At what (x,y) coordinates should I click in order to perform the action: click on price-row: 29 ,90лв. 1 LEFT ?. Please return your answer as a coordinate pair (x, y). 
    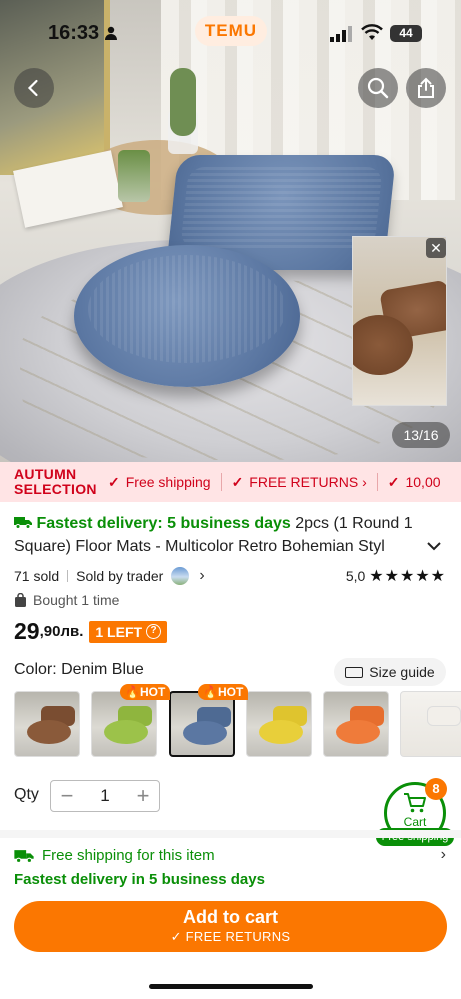
    Looking at the image, I should click on (91, 631).